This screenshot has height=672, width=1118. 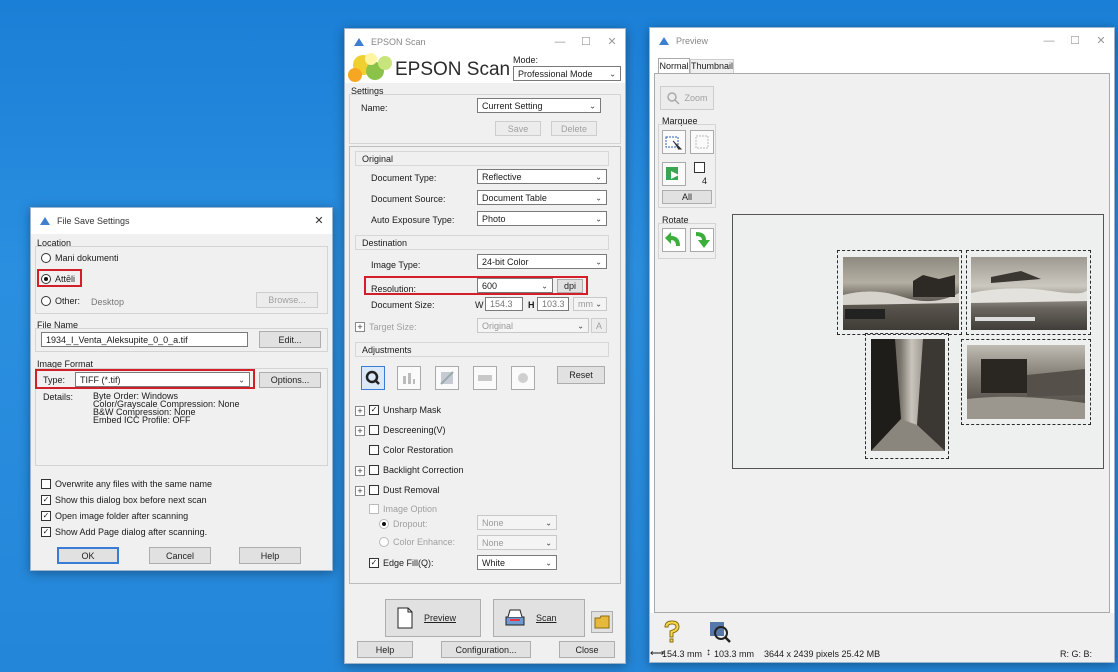 What do you see at coordinates (542, 176) in the screenshot?
I see `doc-type-select: Reflective ⌄` at bounding box center [542, 176].